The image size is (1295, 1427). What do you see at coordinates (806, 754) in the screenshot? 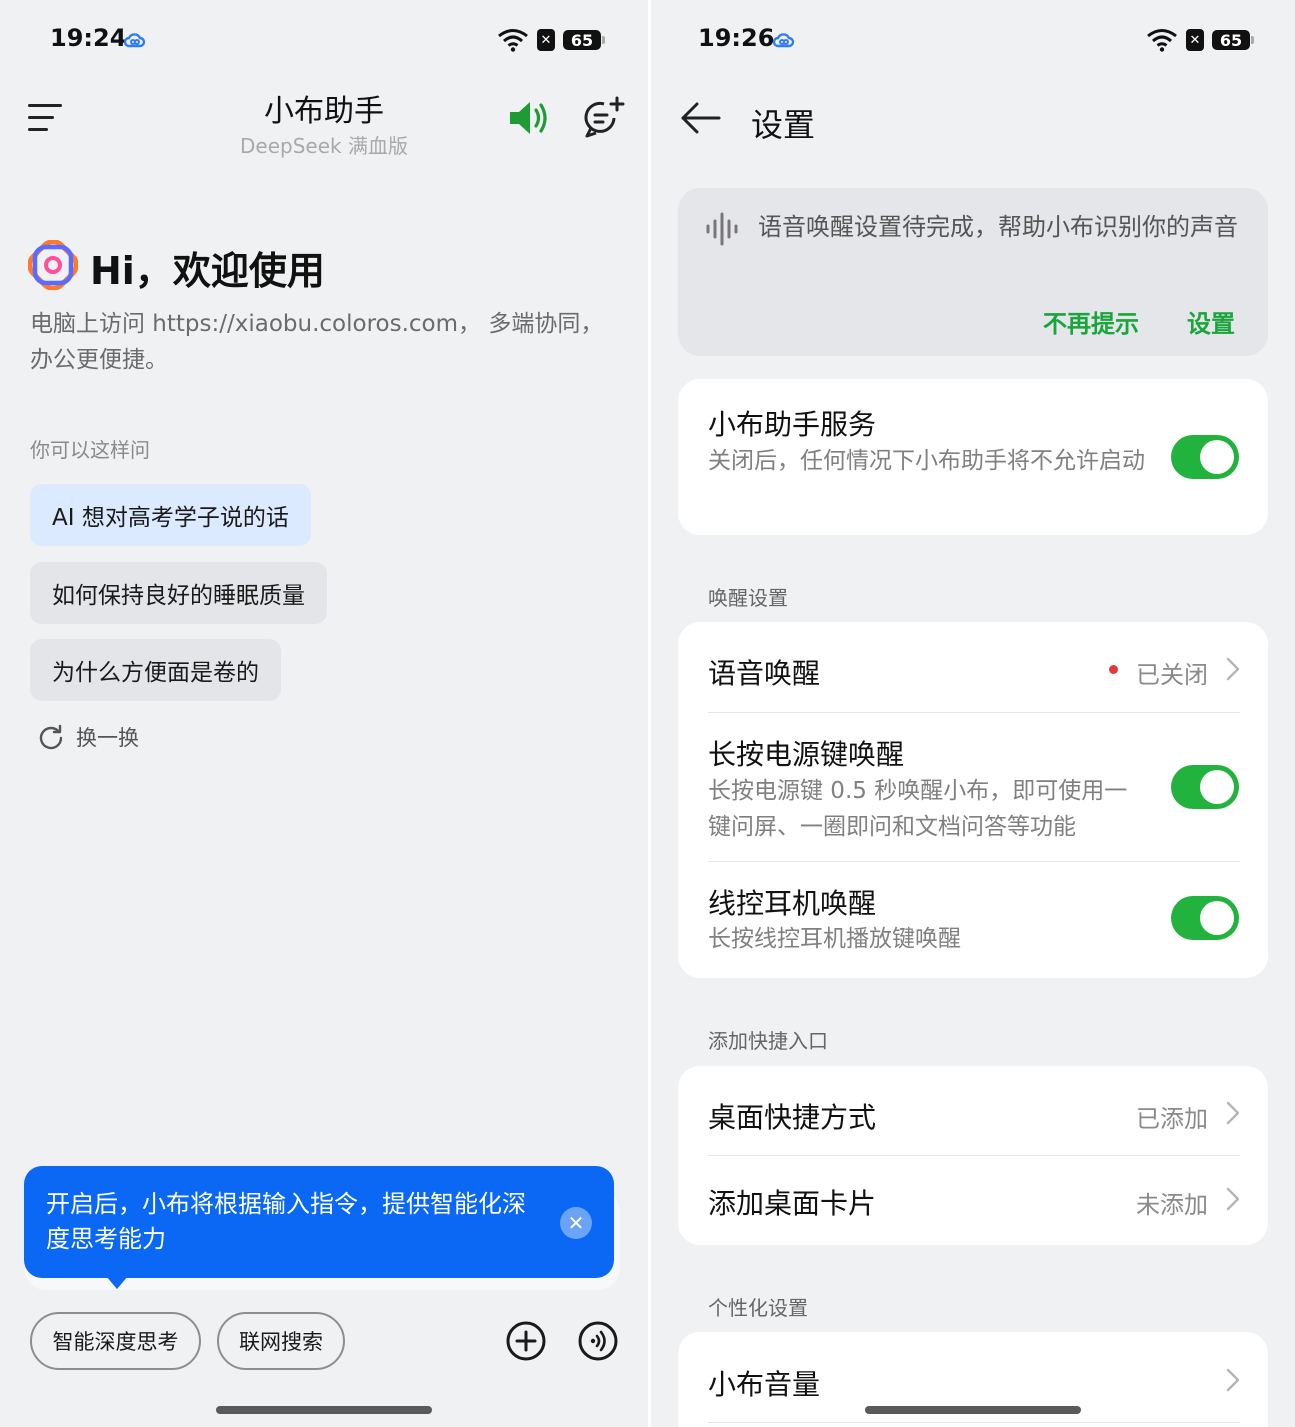
I see `power-wake-title: 长按电源键唤醒` at bounding box center [806, 754].